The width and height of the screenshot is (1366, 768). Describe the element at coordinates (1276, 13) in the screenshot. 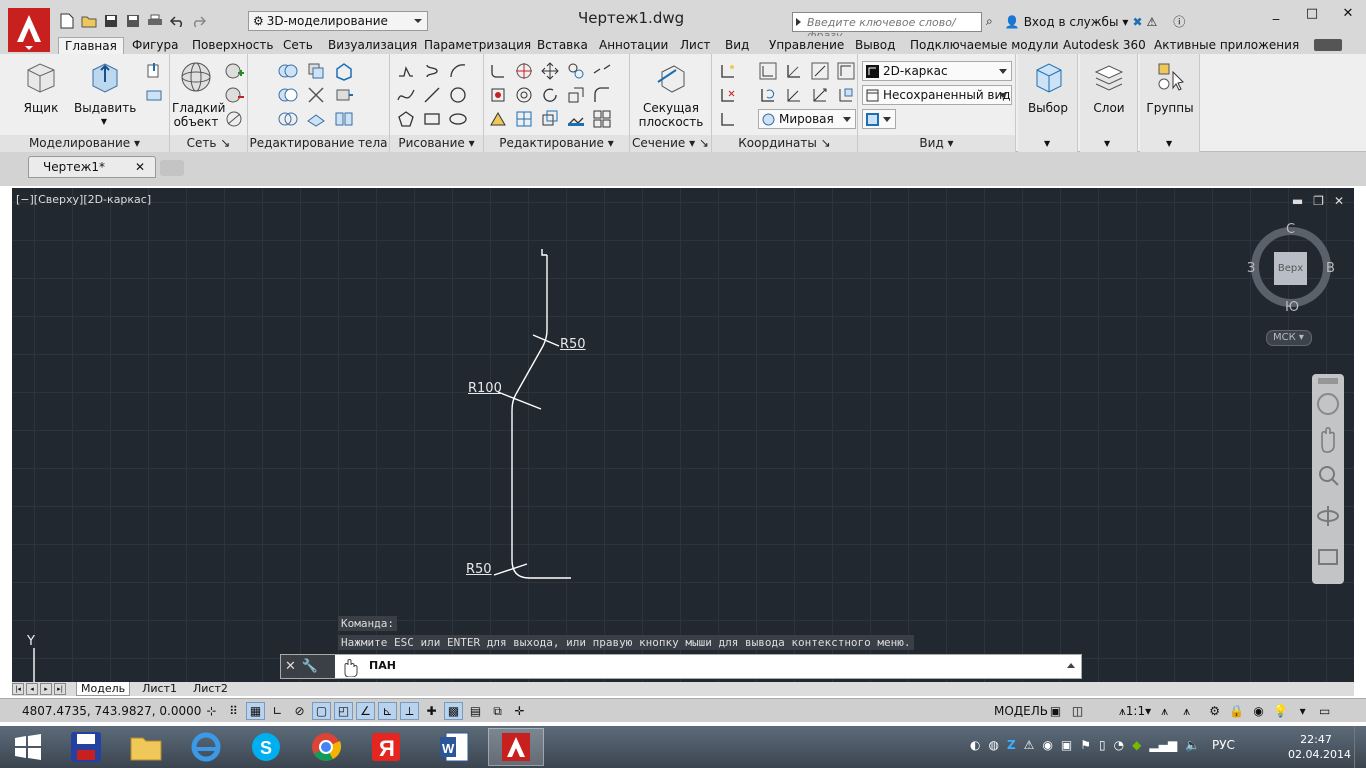

I see `minimize-button: _` at that location.